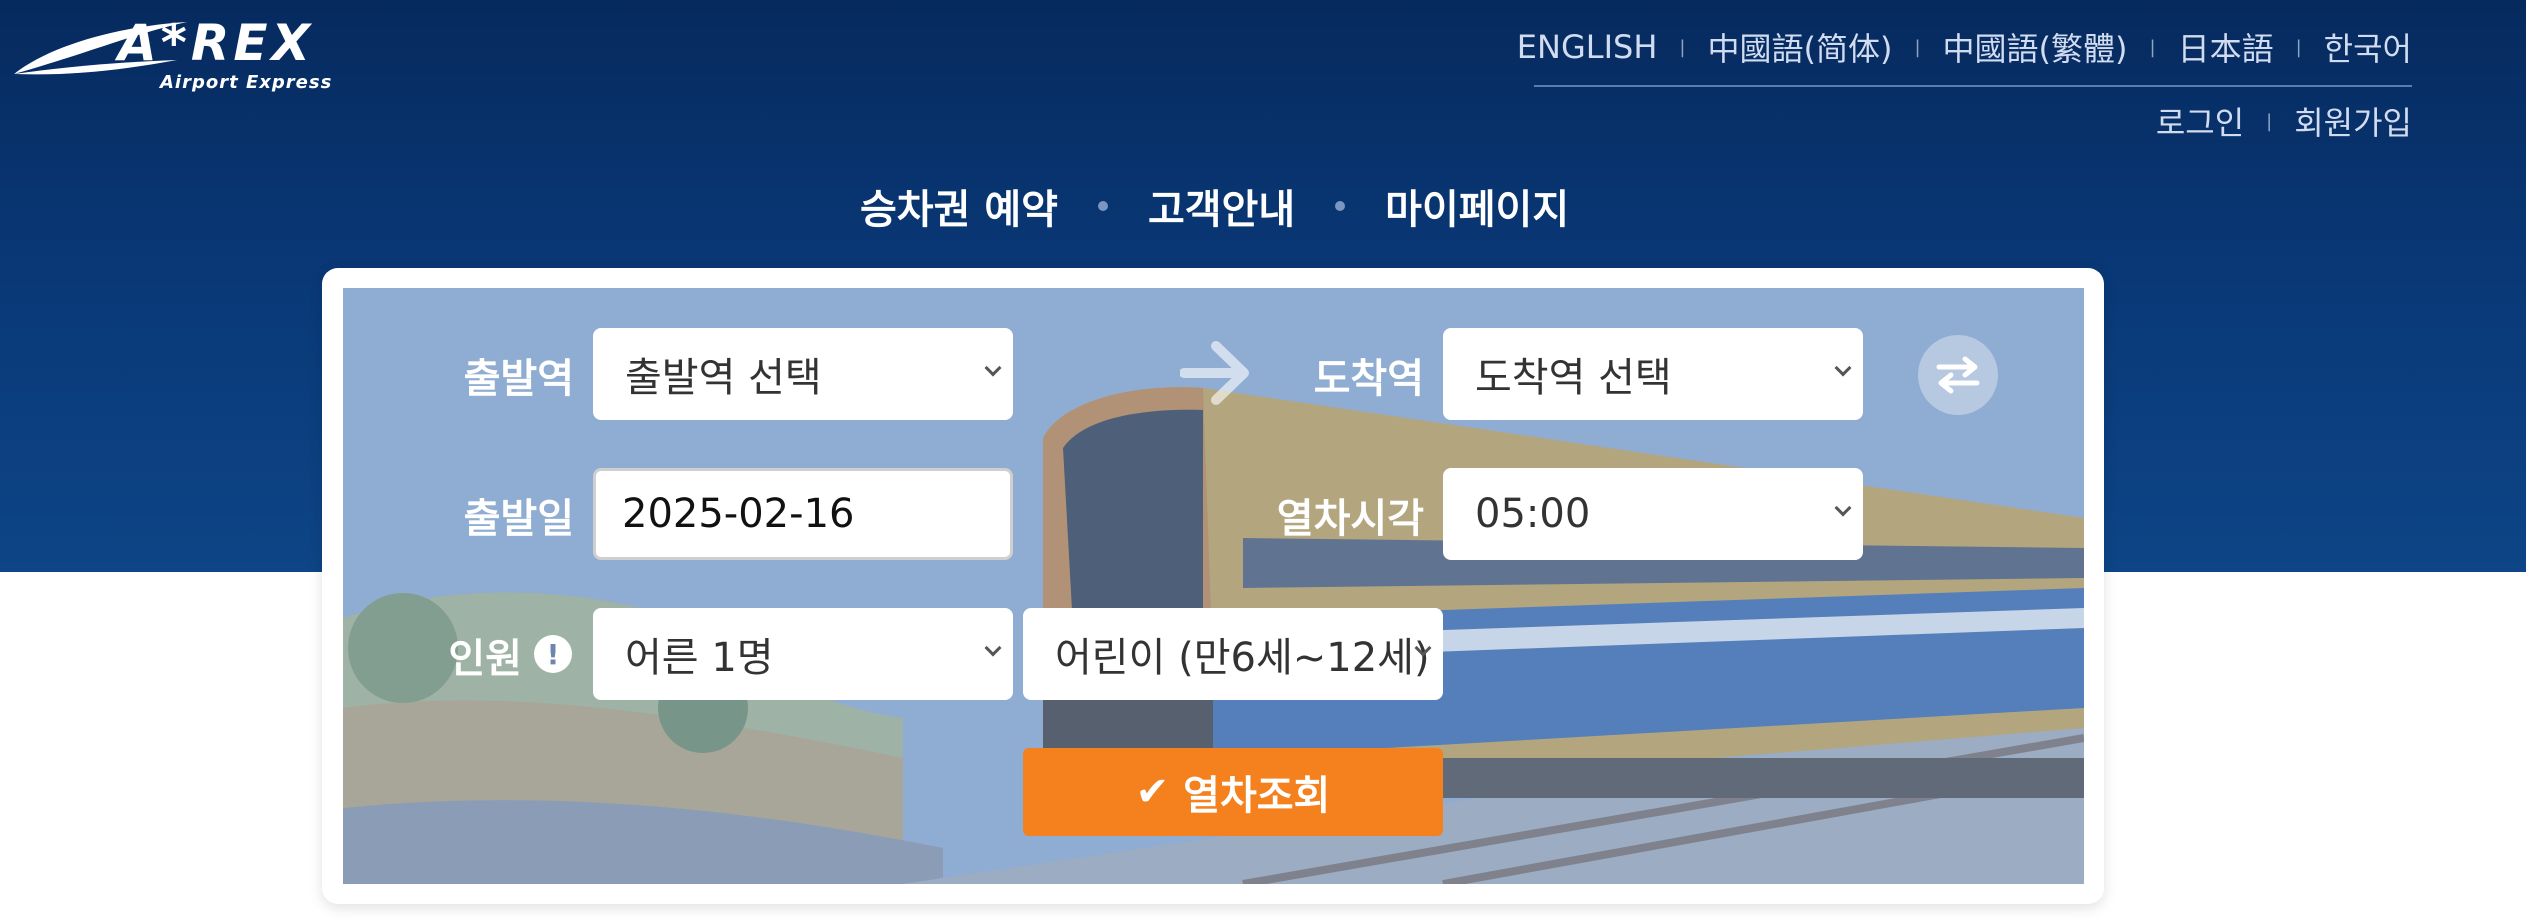  What do you see at coordinates (553, 654) in the screenshot?
I see `info-icon: !` at bounding box center [553, 654].